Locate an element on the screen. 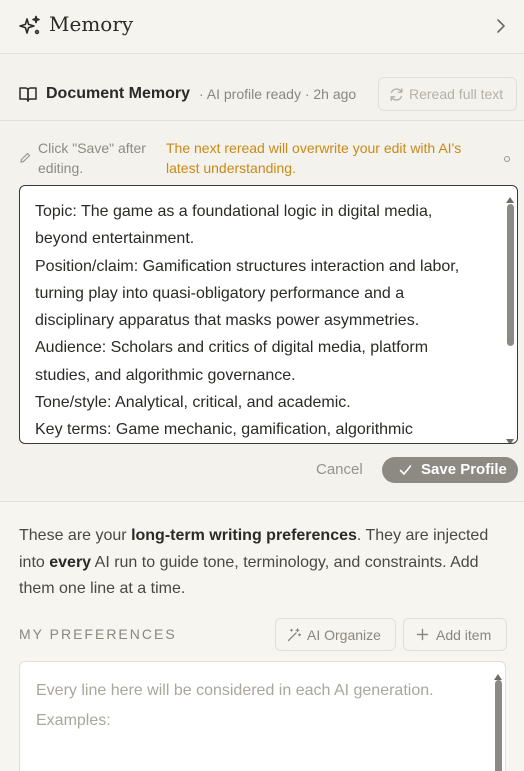  chevron-right-icon is located at coordinates (501, 26).